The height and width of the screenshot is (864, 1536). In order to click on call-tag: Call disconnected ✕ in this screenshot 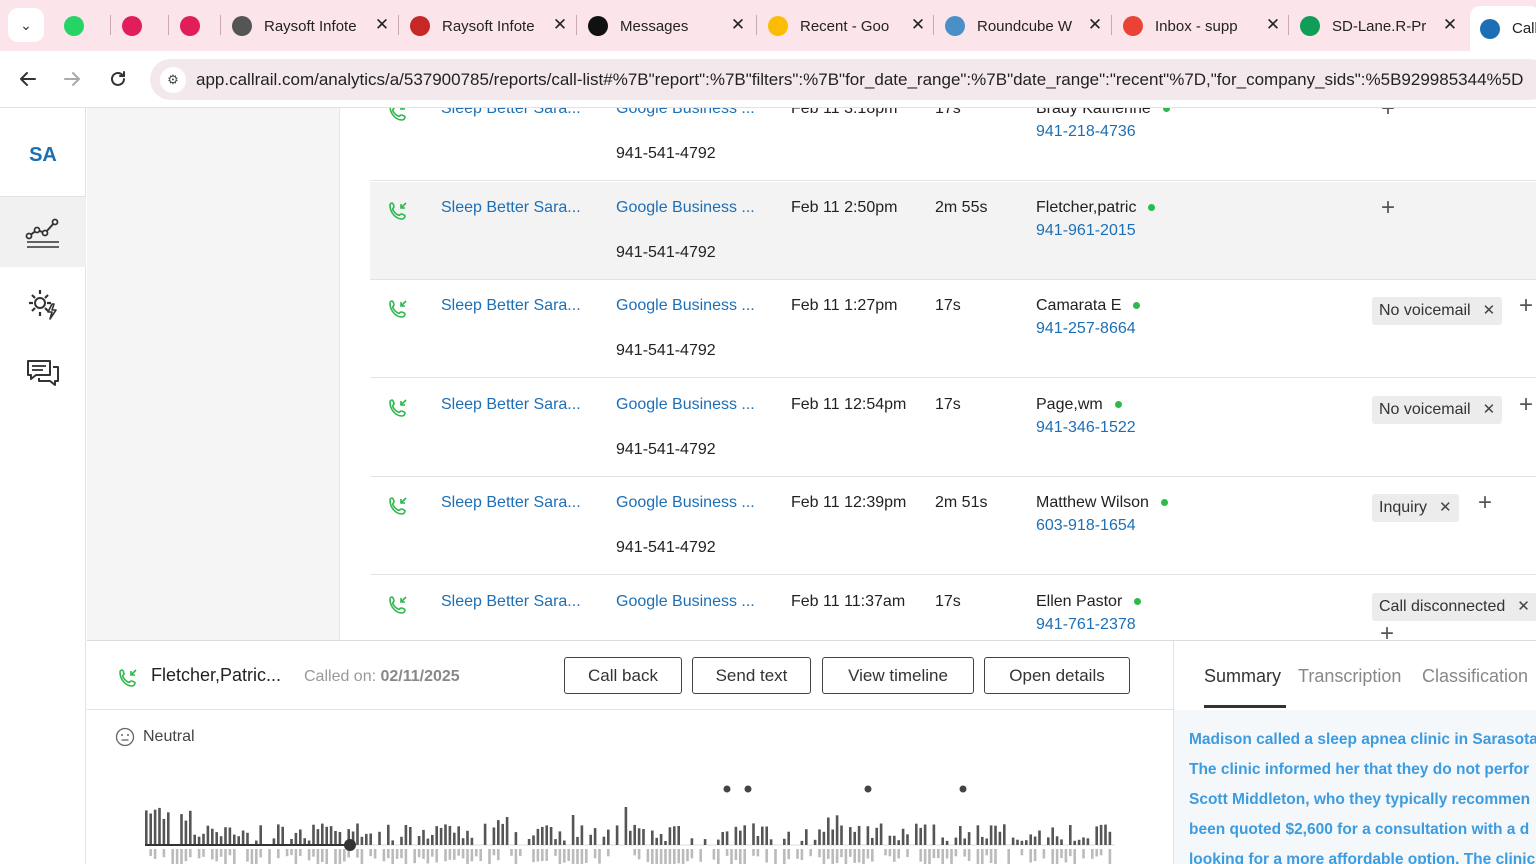, I will do `click(1454, 606)`.